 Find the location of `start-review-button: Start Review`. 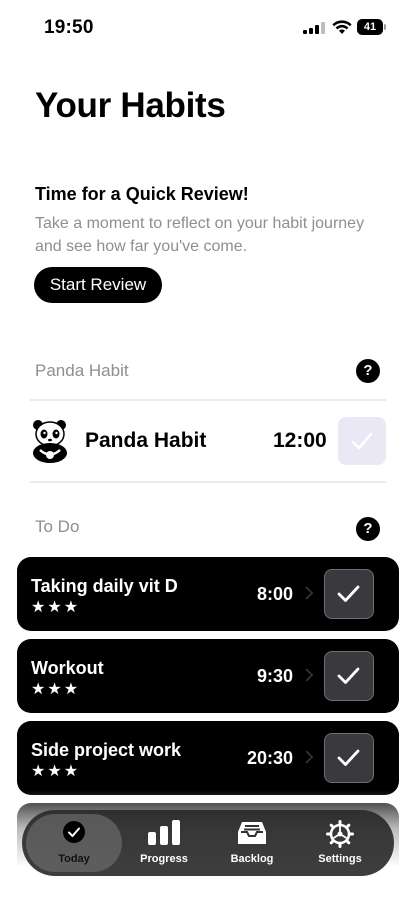

start-review-button: Start Review is located at coordinates (98, 285).